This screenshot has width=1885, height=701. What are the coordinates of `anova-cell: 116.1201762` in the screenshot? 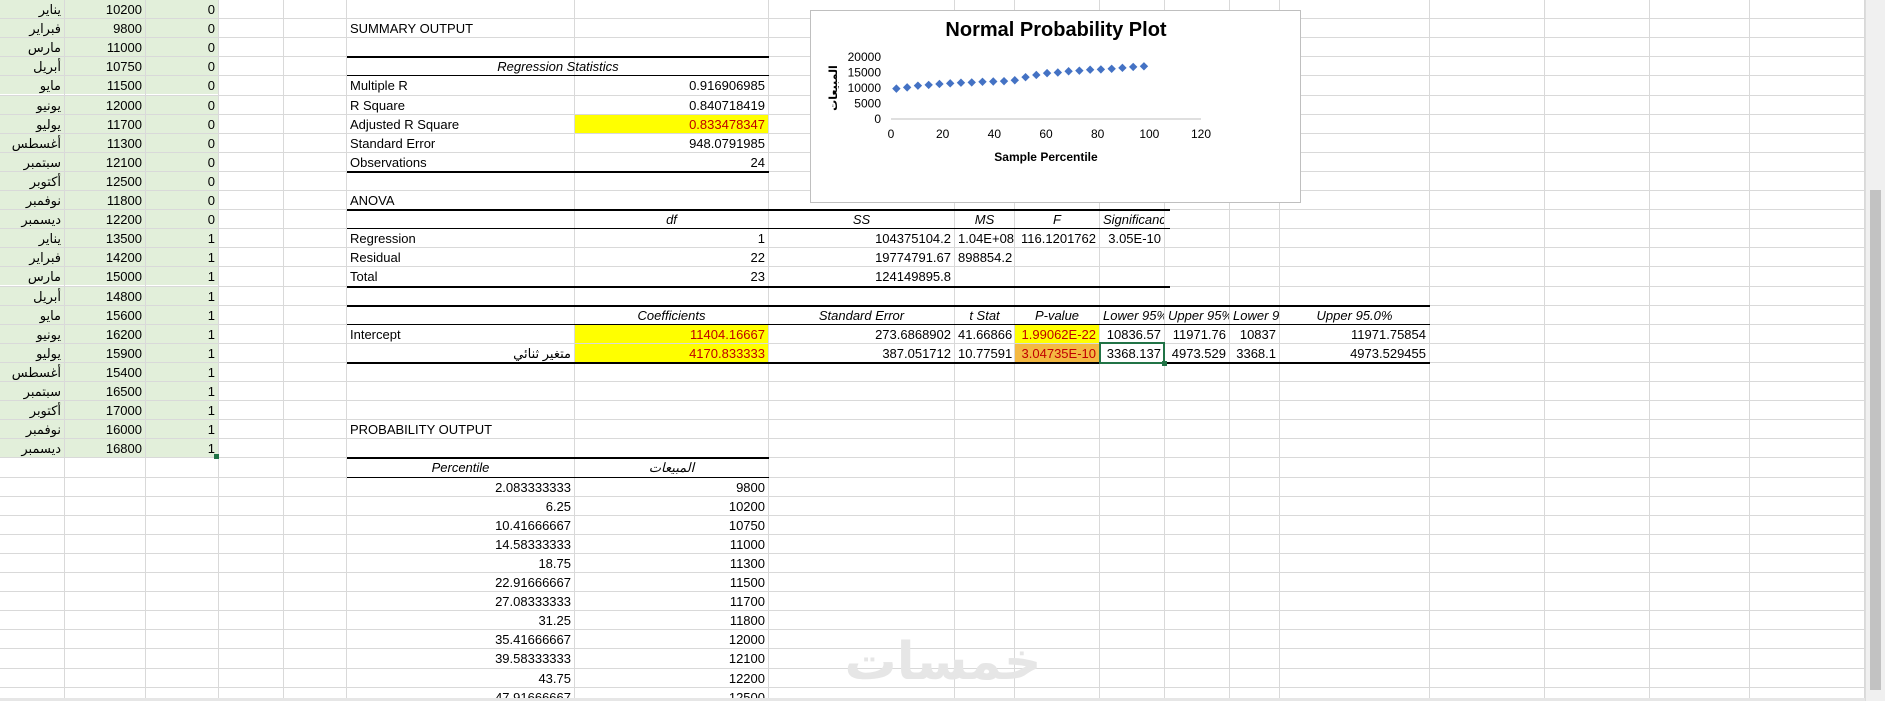 It's located at (1057, 238).